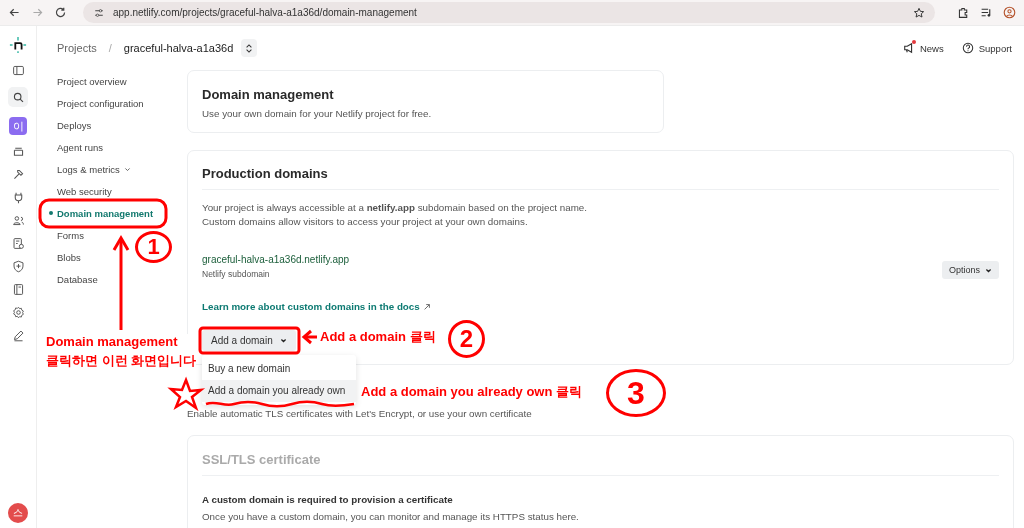 Image resolution: width=1024 pixels, height=528 pixels. What do you see at coordinates (236, 273) in the screenshot?
I see `domain-caption: Netlify subdomain` at bounding box center [236, 273].